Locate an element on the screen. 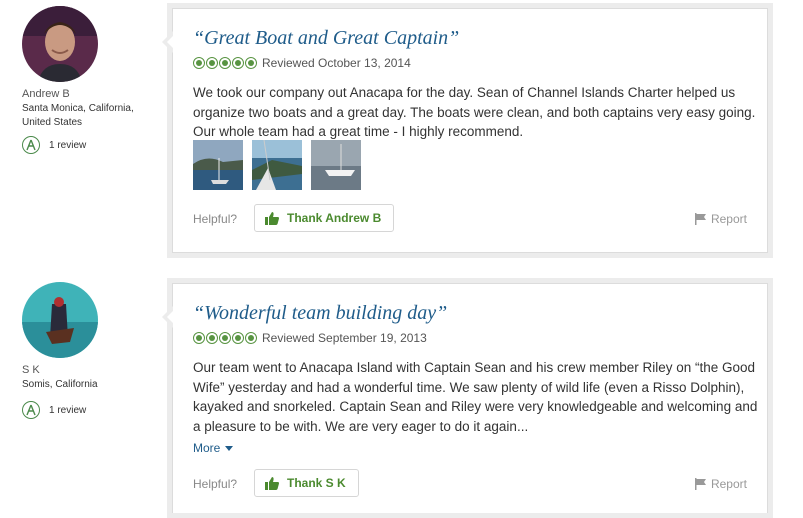 The image size is (803, 518). thank-button: Thank S K is located at coordinates (306, 483).